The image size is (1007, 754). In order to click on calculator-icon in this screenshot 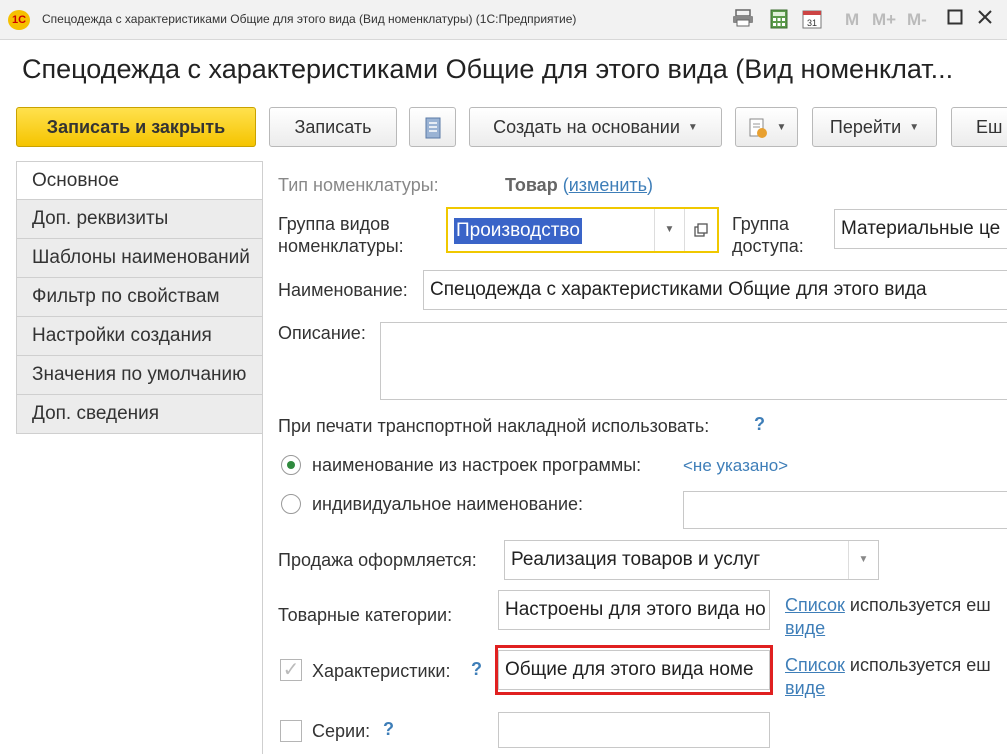, I will do `click(779, 20)`.